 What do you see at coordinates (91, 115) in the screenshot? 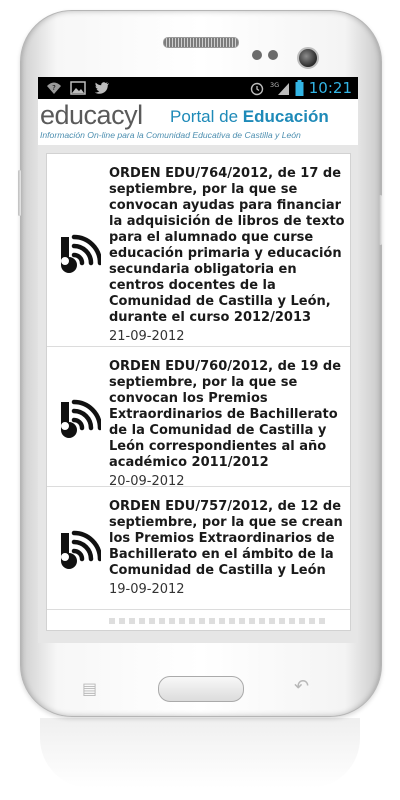
I see `brand-logo: educacyl` at bounding box center [91, 115].